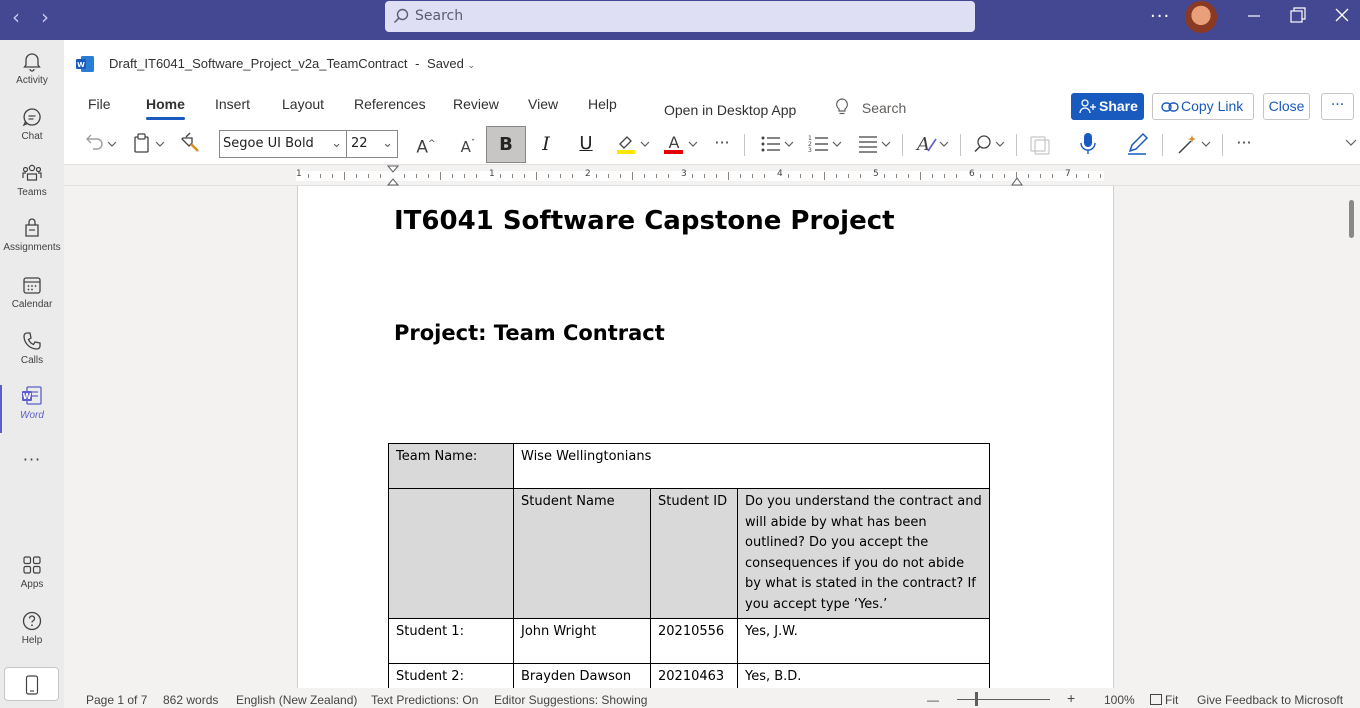 The height and width of the screenshot is (708, 1360). I want to click on designer-wand-icon, so click(1193, 144).